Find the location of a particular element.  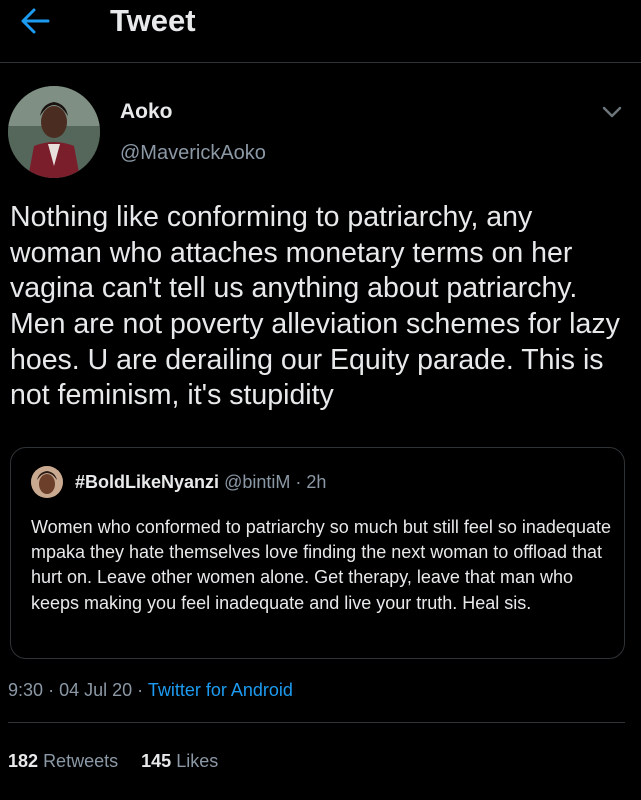

chevron-down-icon is located at coordinates (612, 112).